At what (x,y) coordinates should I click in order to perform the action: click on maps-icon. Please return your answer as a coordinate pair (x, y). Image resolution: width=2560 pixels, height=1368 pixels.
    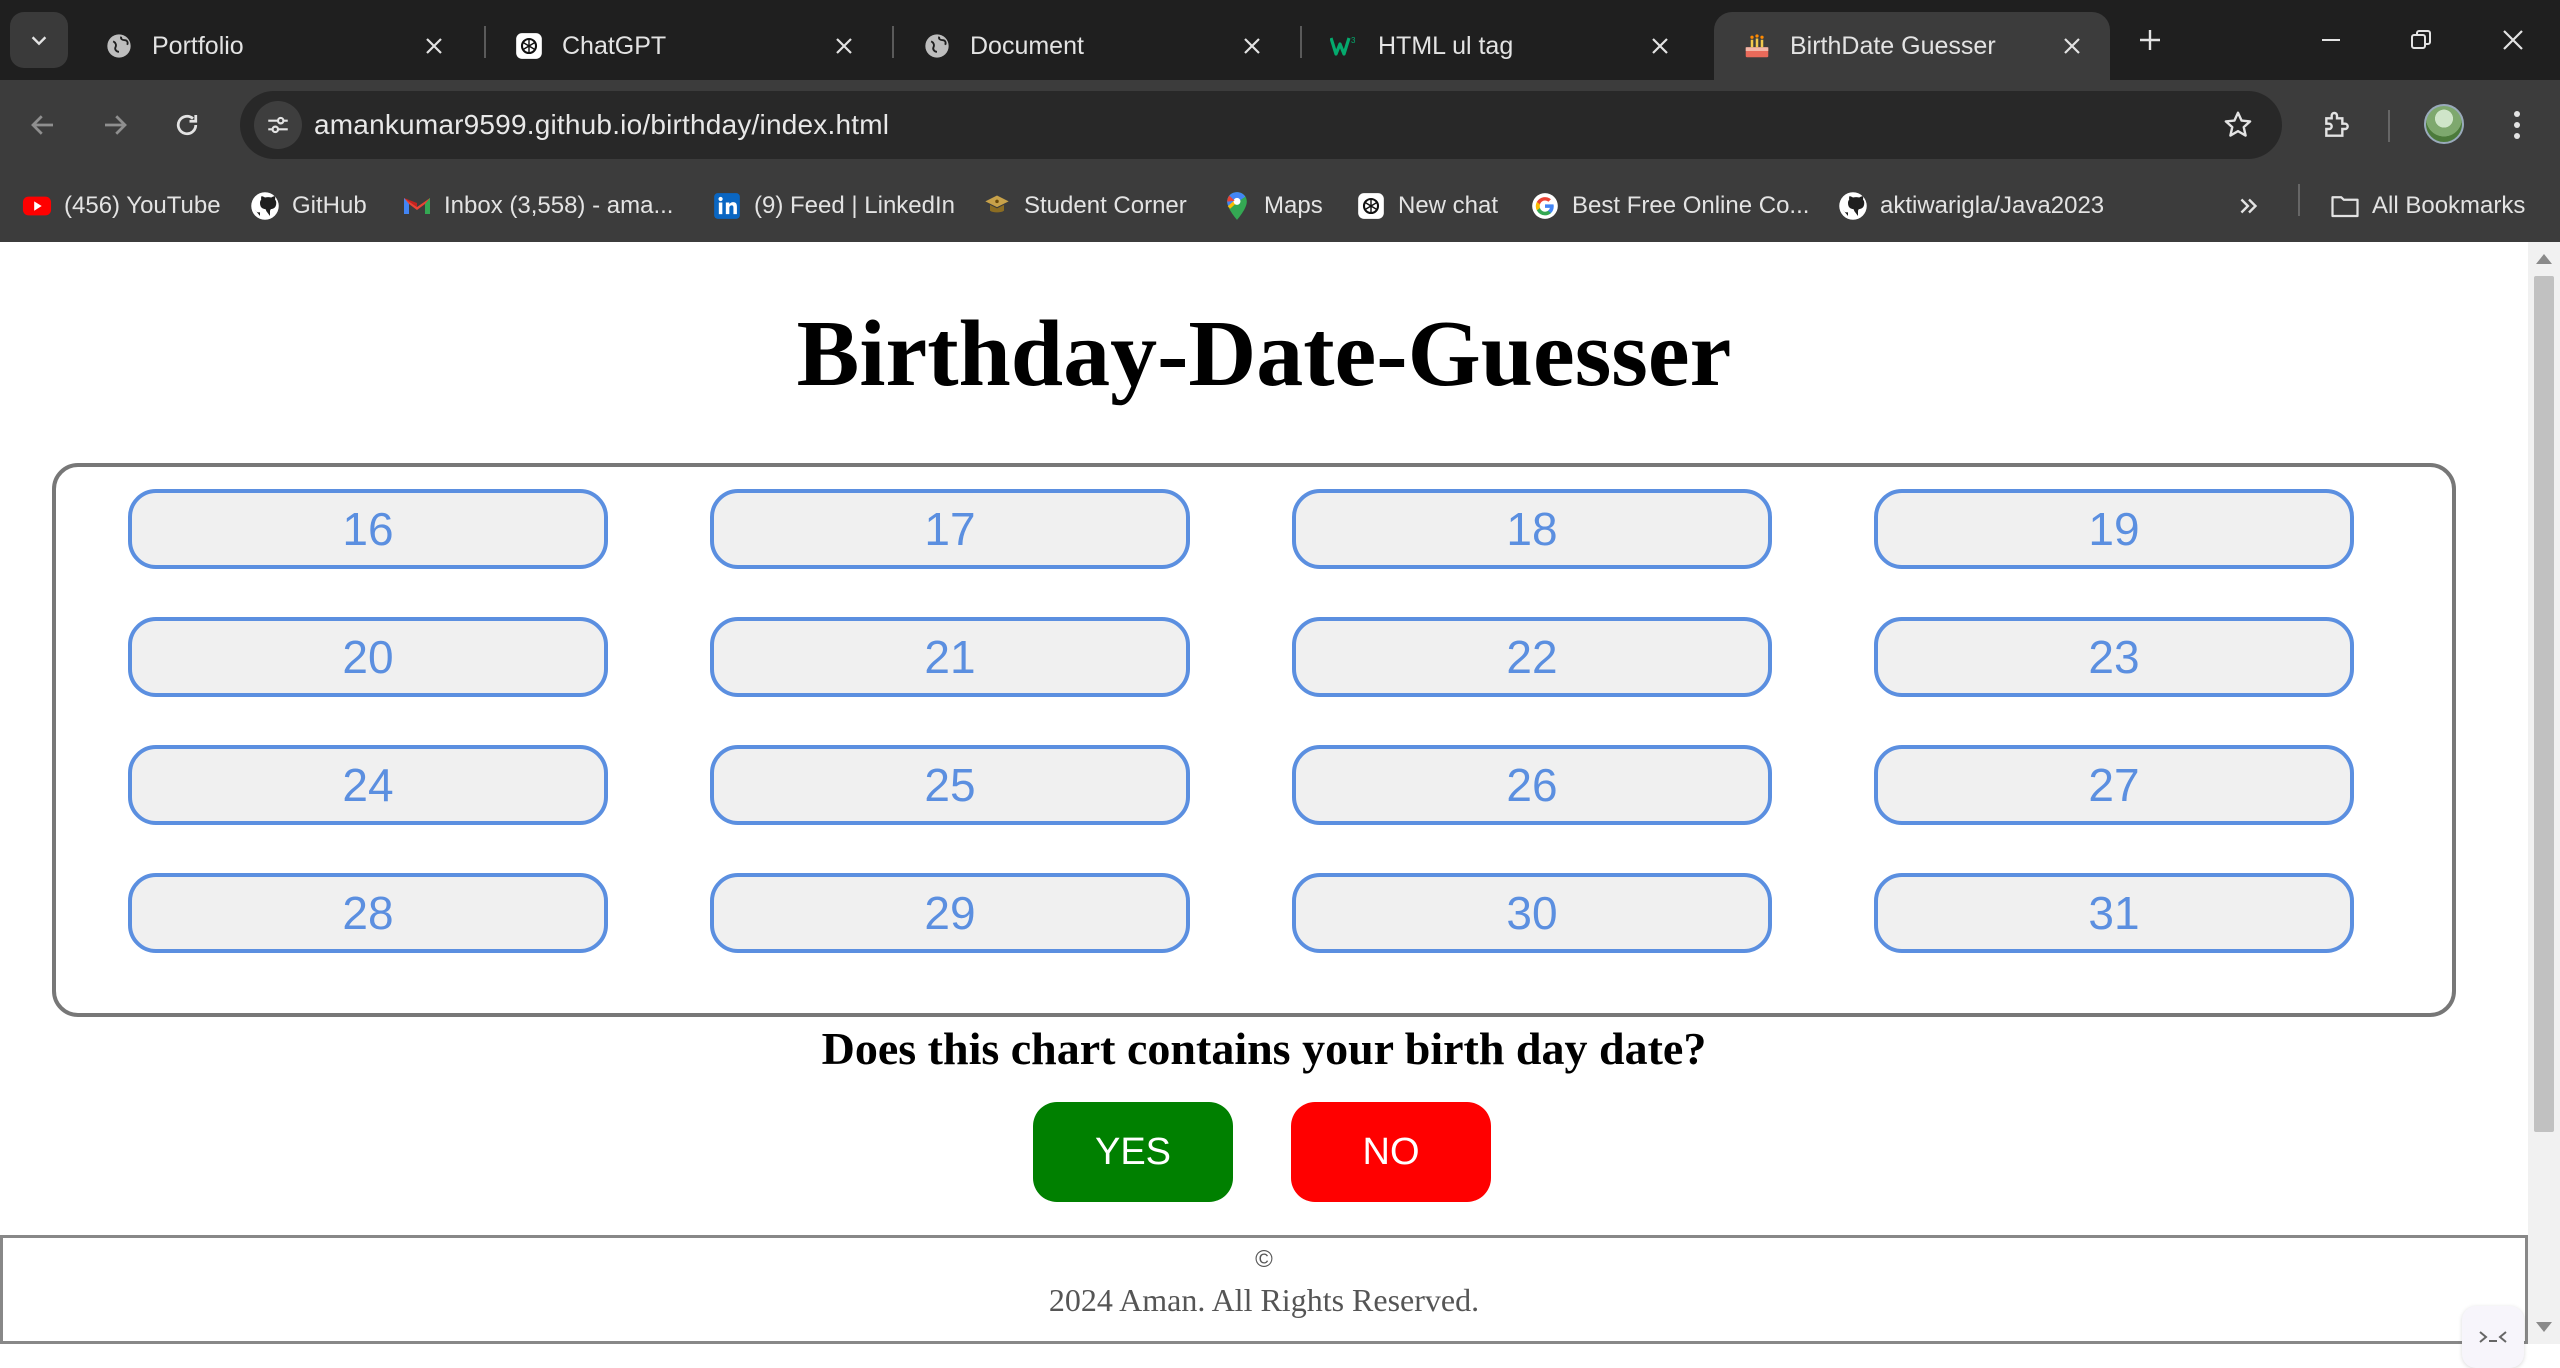
    Looking at the image, I should click on (1237, 206).